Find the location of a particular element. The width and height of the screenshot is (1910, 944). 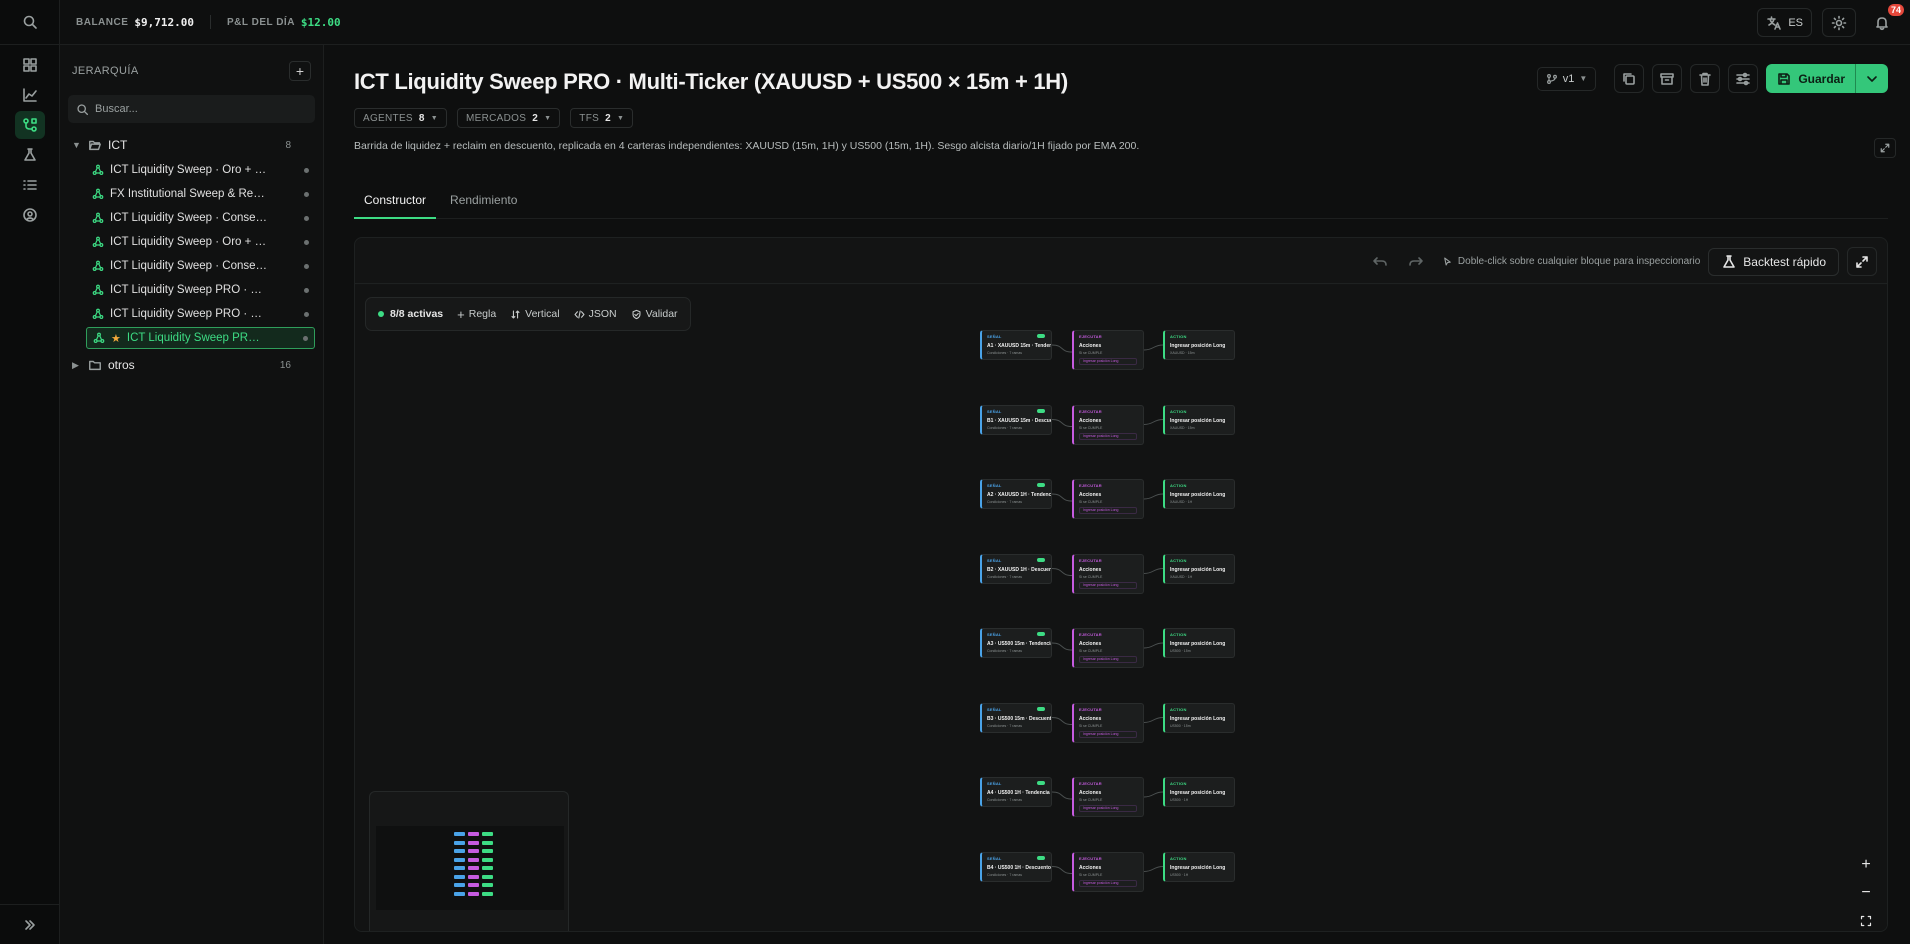

node-title: Ingresar posición Long is located at coordinates (1198, 793).